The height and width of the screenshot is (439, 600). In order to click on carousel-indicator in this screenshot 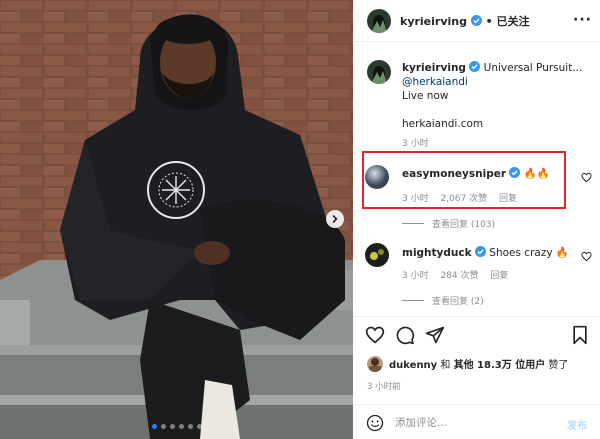, I will do `click(176, 426)`.